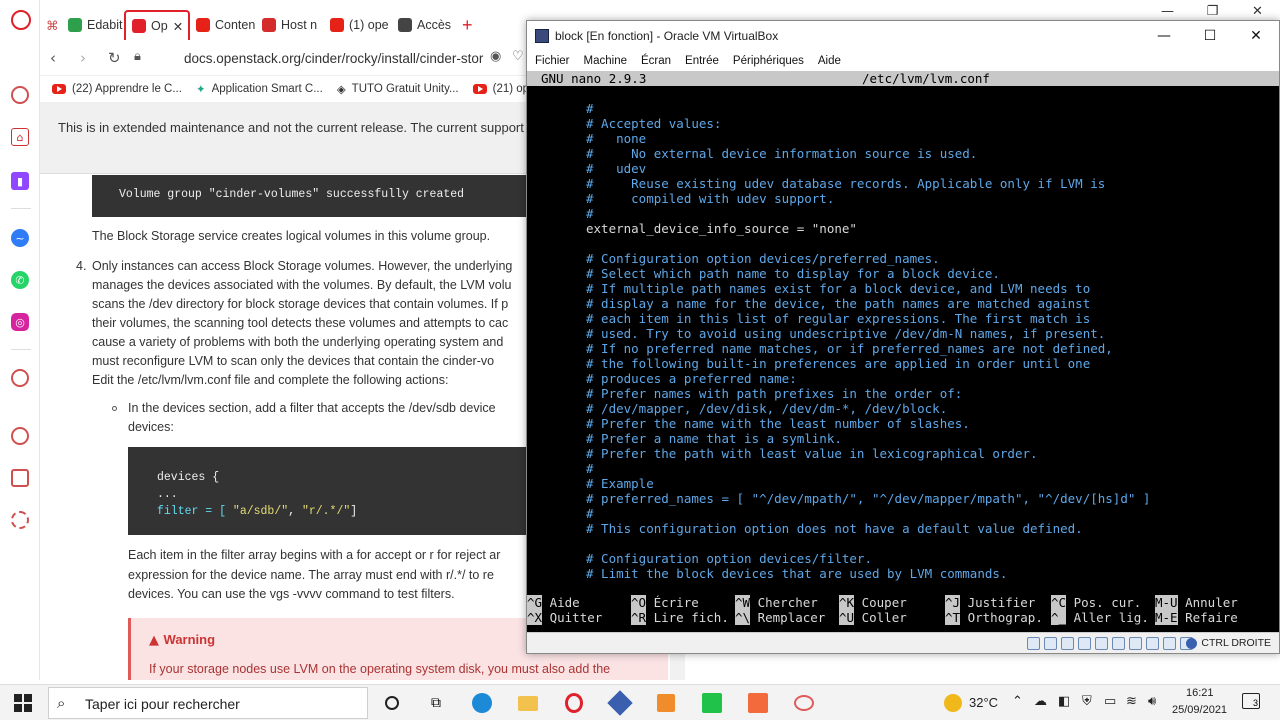 The width and height of the screenshot is (1280, 720). I want to click on weather-sun-icon, so click(953, 703).